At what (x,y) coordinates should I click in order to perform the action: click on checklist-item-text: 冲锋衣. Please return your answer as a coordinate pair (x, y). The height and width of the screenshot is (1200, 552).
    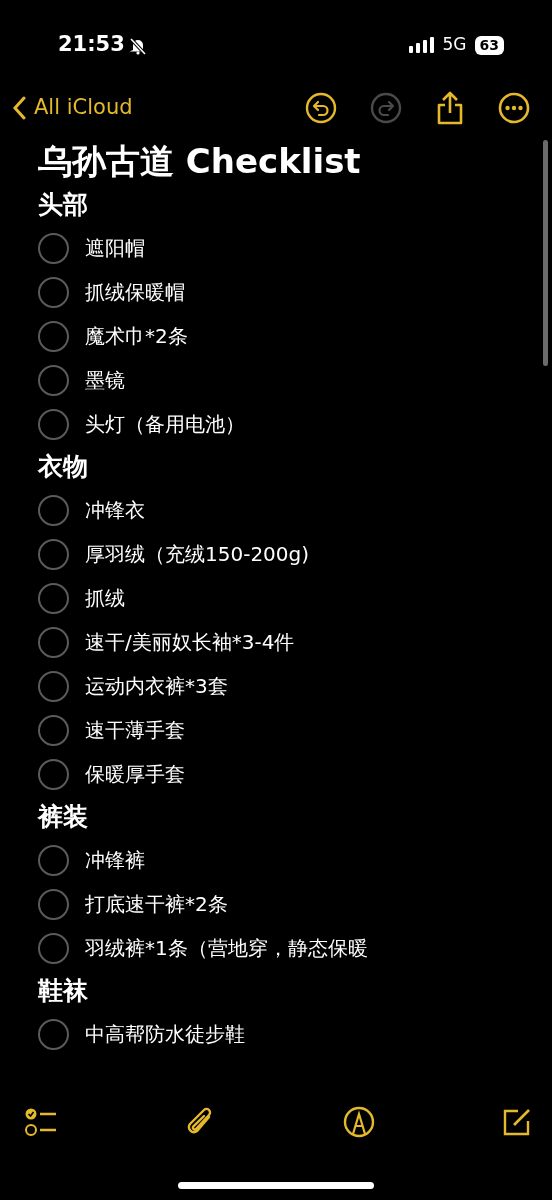
    Looking at the image, I should click on (115, 510).